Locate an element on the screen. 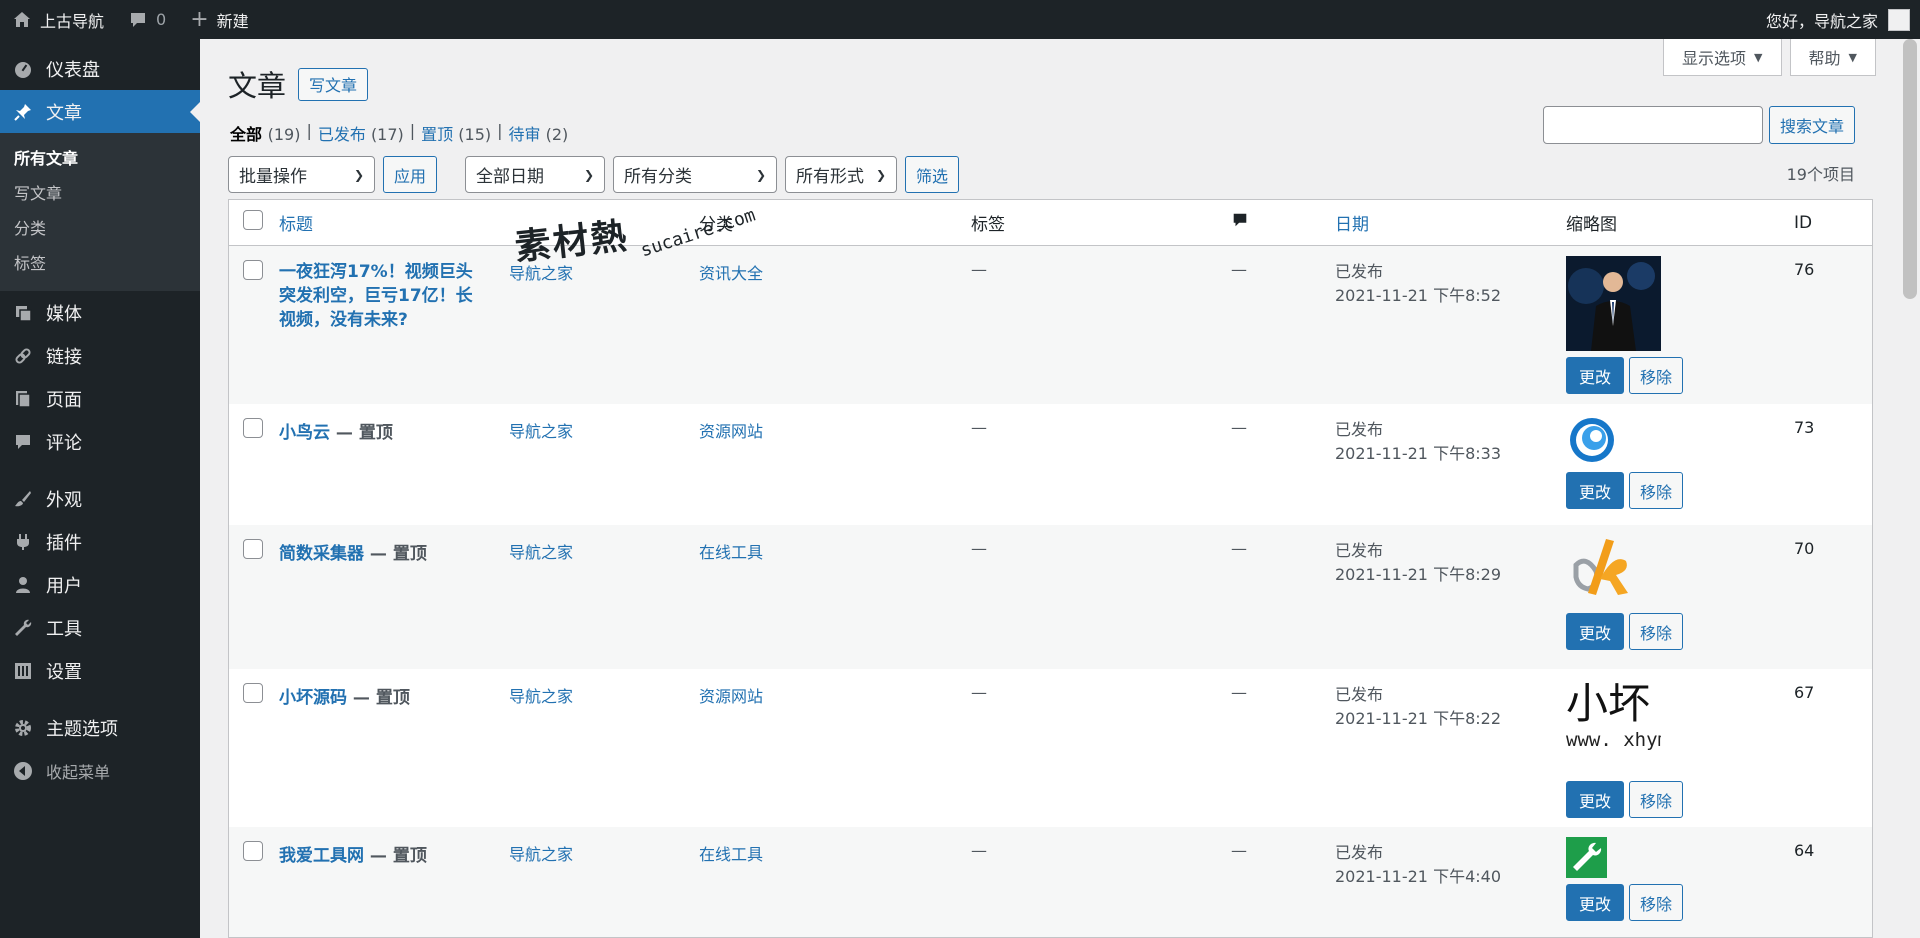  avatar is located at coordinates (1899, 19).